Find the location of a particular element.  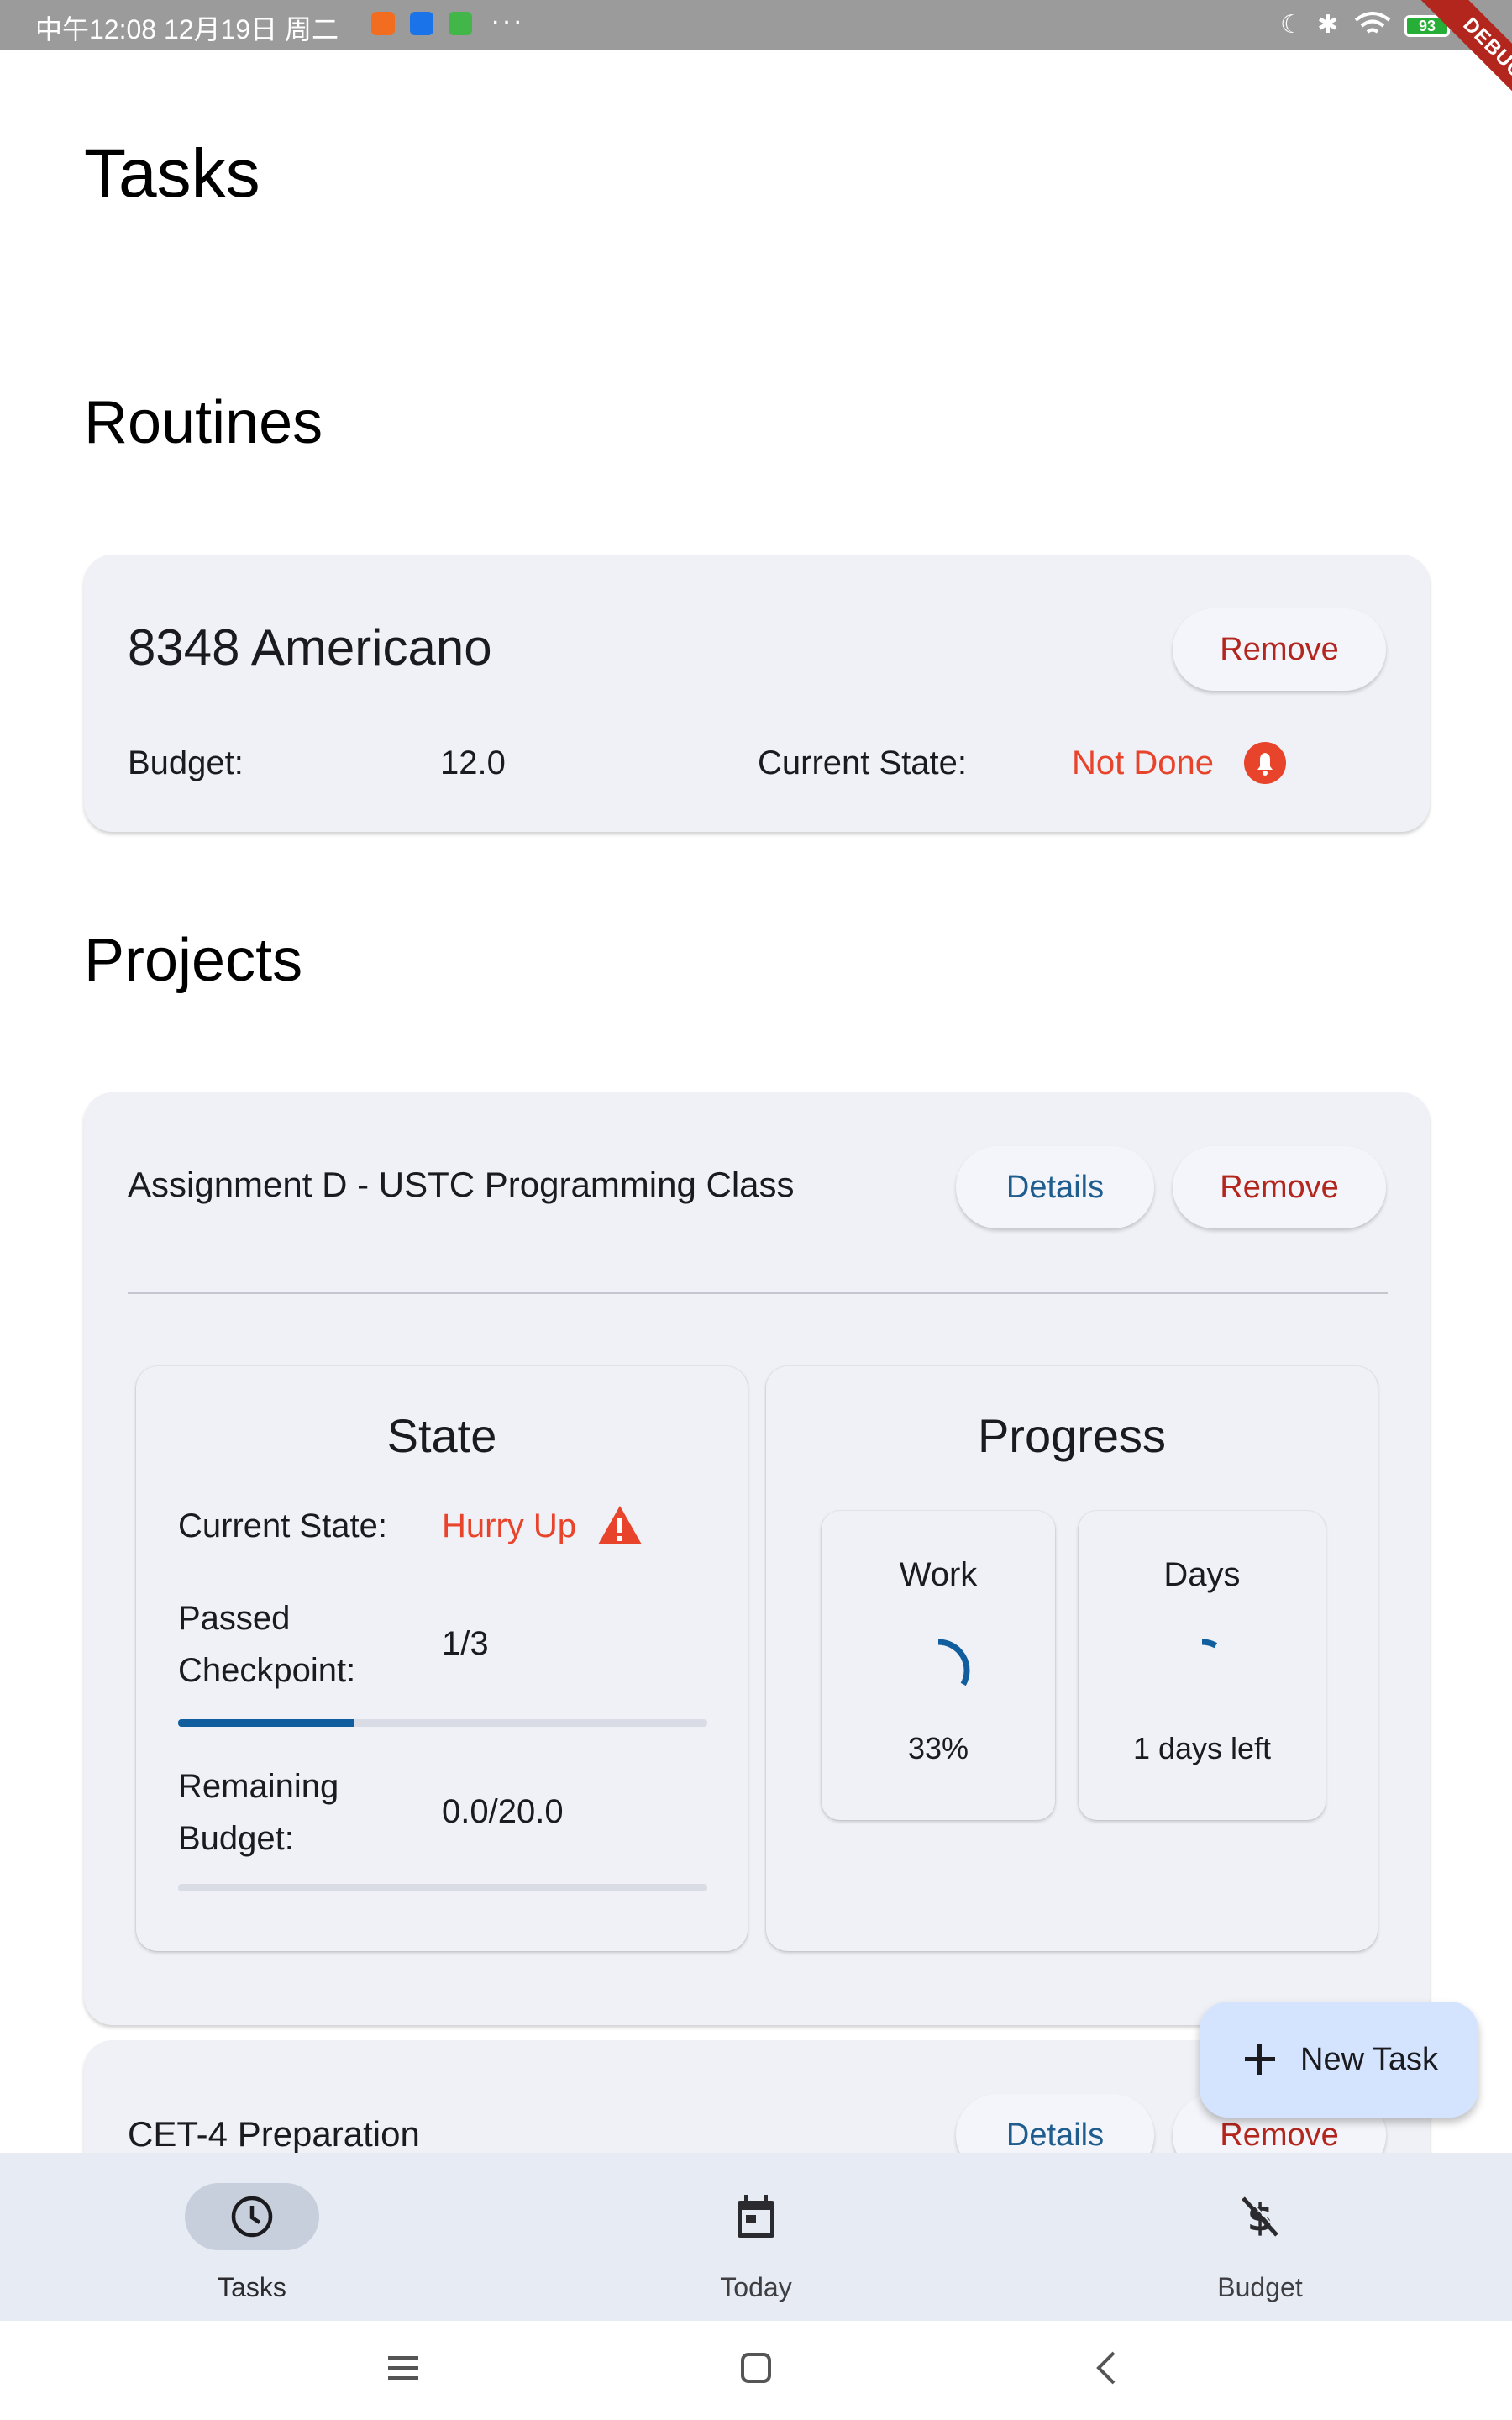

back-icon is located at coordinates (1106, 2367).